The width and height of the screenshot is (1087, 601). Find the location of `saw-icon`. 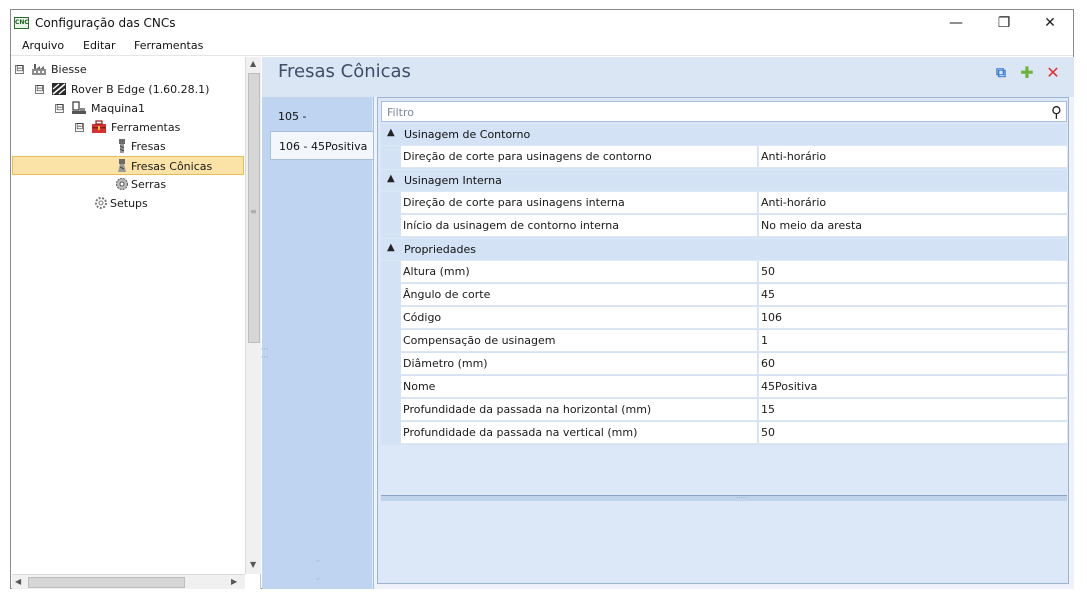

saw-icon is located at coordinates (122, 184).